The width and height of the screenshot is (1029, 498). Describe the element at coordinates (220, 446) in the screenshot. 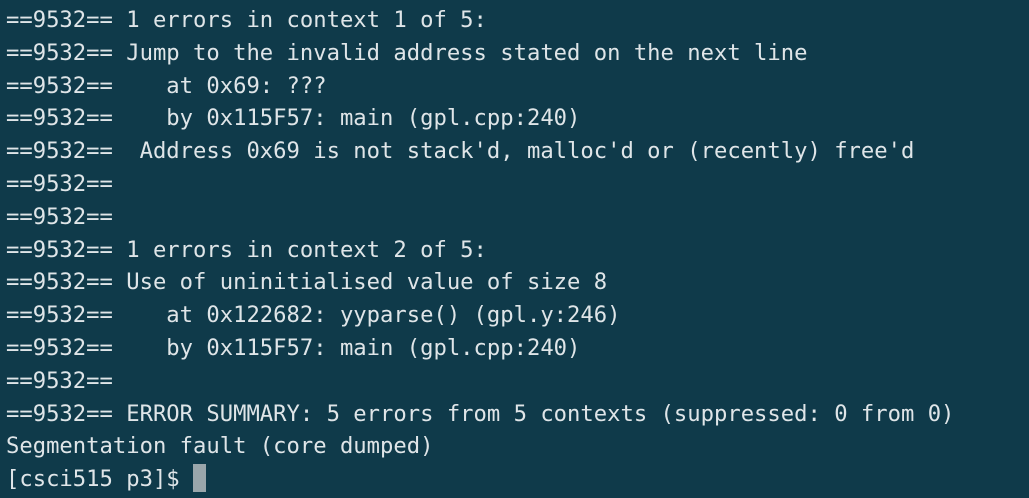

I see `output-line: Segmentation fault (core dumped)` at that location.